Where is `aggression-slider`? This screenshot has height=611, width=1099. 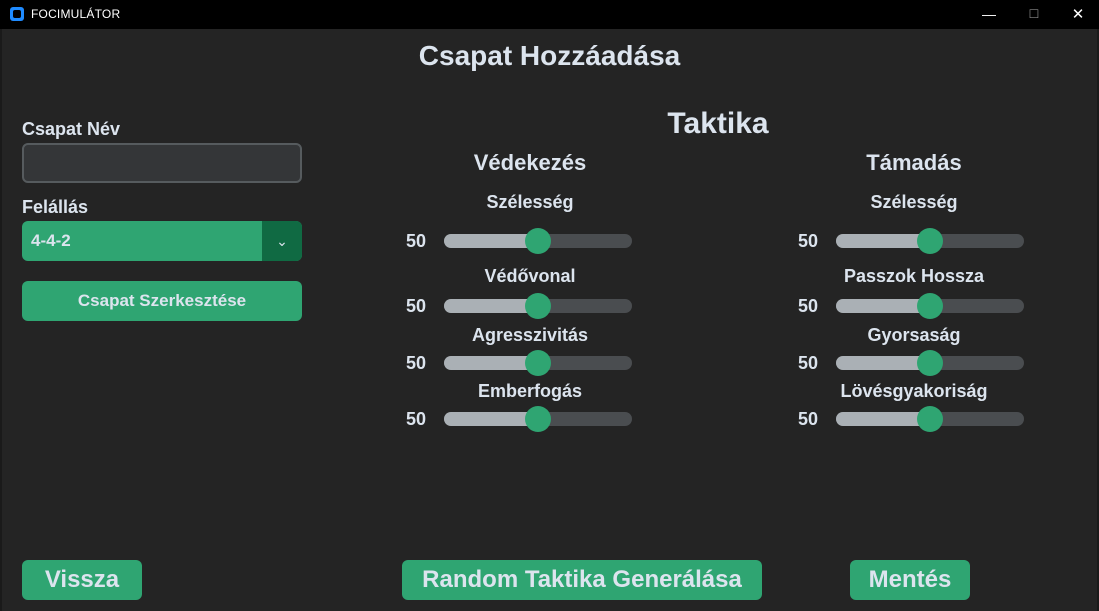
aggression-slider is located at coordinates (538, 363).